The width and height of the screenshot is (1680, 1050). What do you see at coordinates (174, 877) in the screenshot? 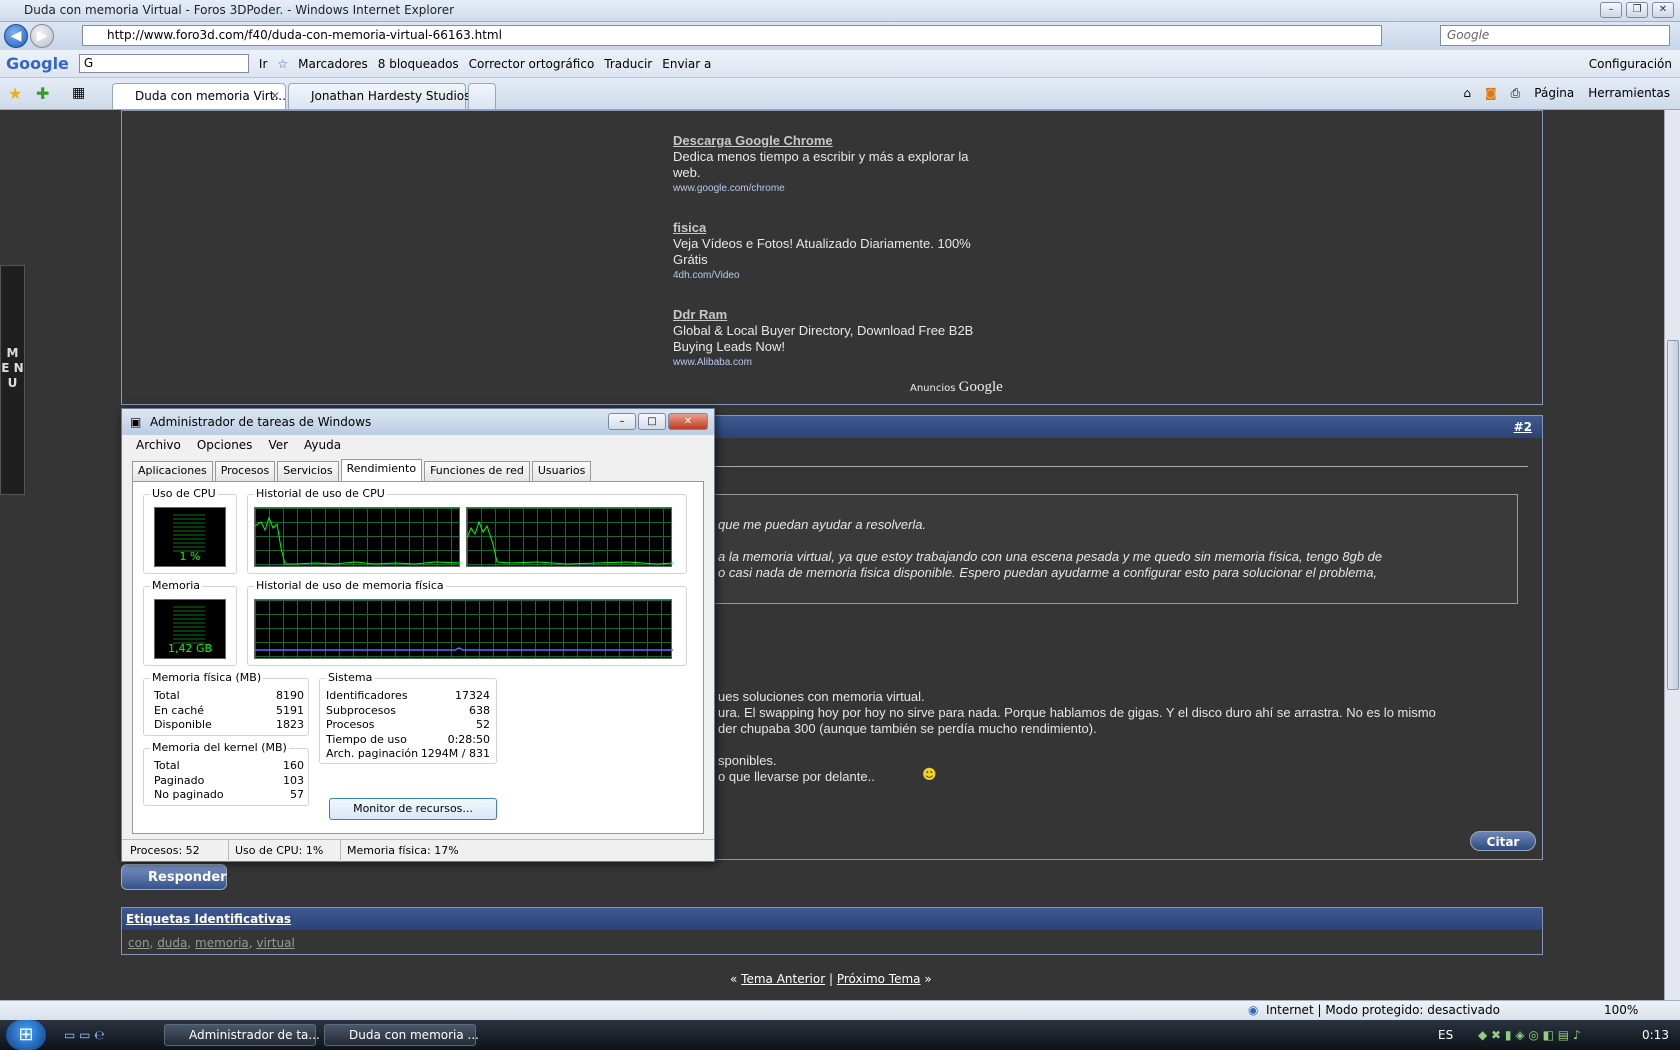
I see `reply-button: Responder` at bounding box center [174, 877].